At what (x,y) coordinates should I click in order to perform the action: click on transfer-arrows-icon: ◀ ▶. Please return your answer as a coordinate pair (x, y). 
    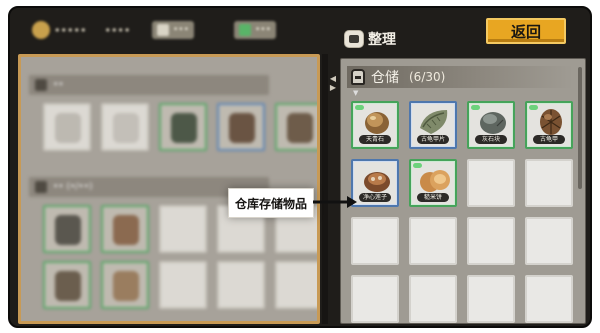
    Looking at the image, I should click on (333, 83).